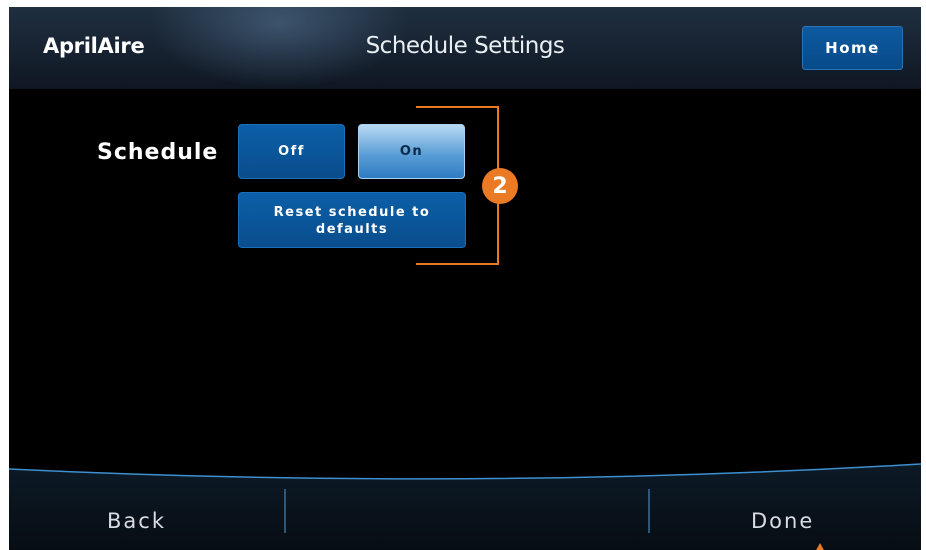  Describe the element at coordinates (782, 521) in the screenshot. I see `done-button: Done` at that location.